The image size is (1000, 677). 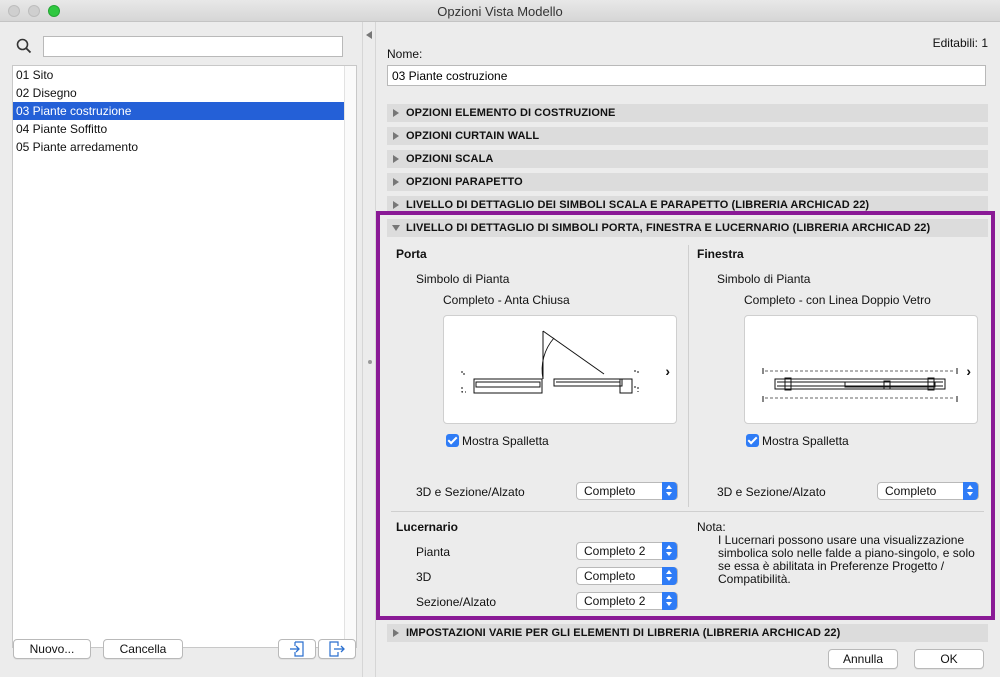 I want to click on section-label: OPZIONI ELEMENTO DI COSTRUZIONE, so click(x=511, y=113).